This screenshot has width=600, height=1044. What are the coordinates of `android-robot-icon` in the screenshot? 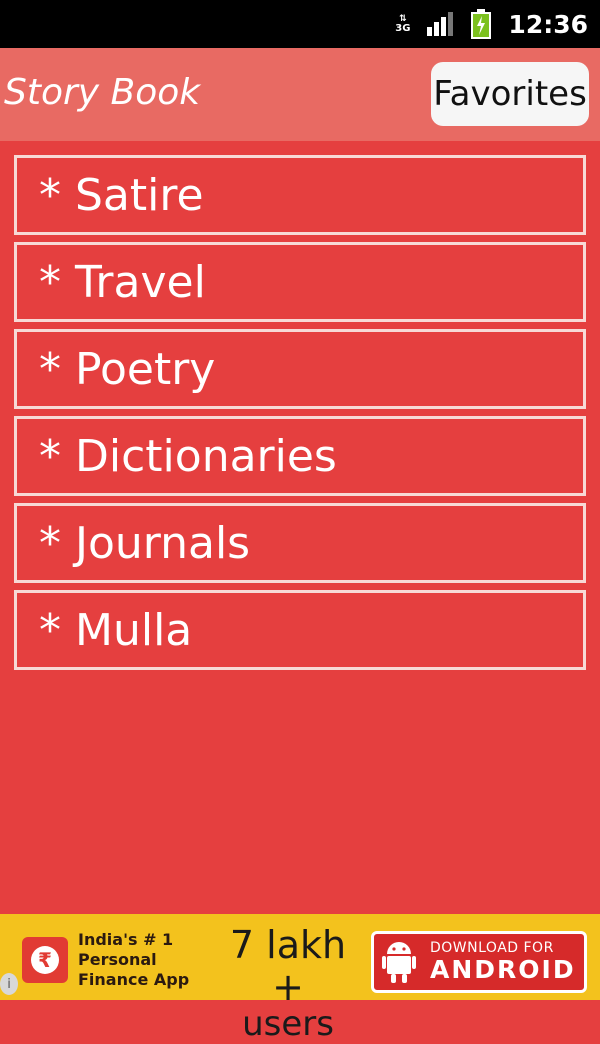 It's located at (399, 962).